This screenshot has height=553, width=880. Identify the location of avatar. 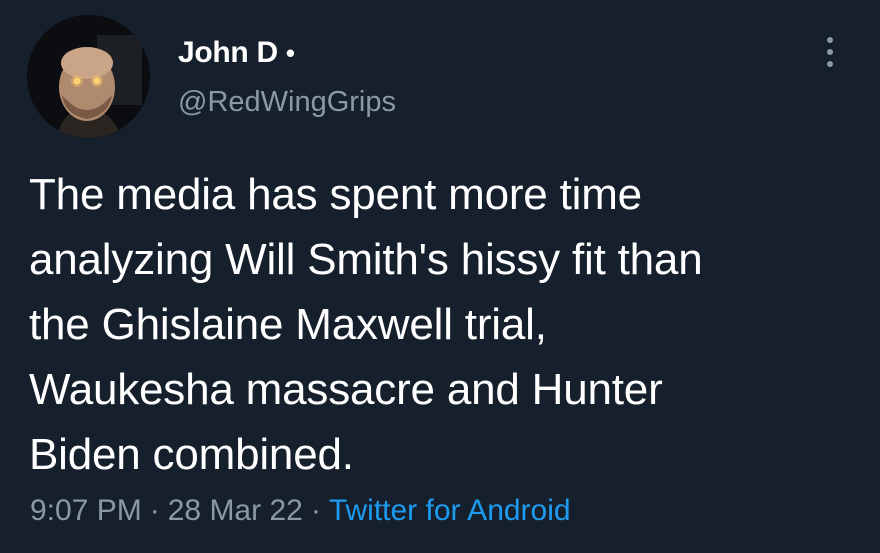
(88, 76).